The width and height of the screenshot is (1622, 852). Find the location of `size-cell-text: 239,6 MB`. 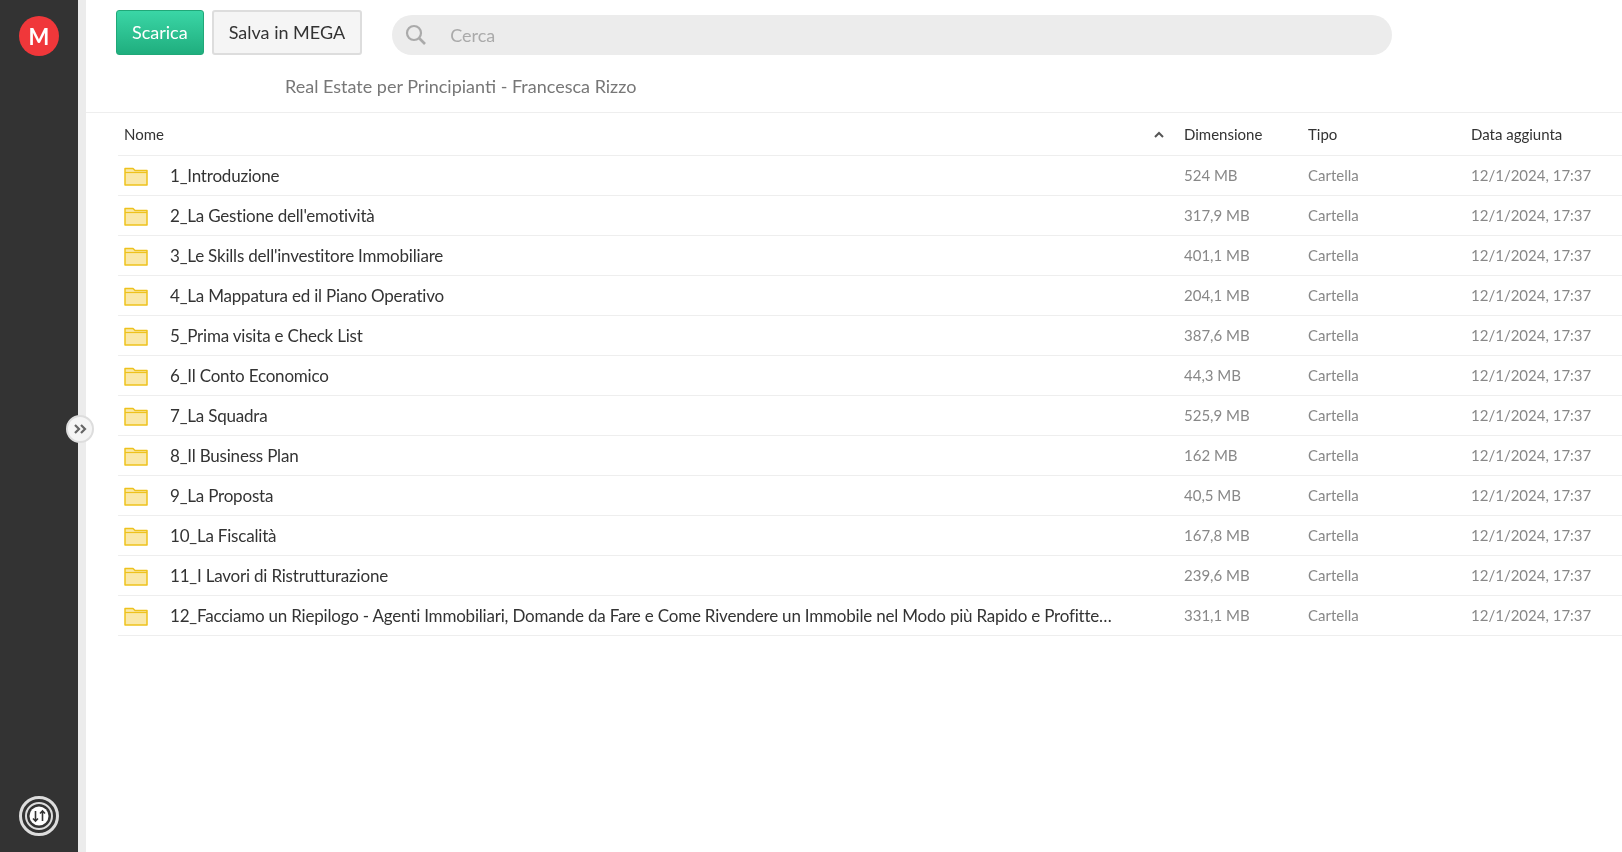

size-cell-text: 239,6 MB is located at coordinates (1217, 576).